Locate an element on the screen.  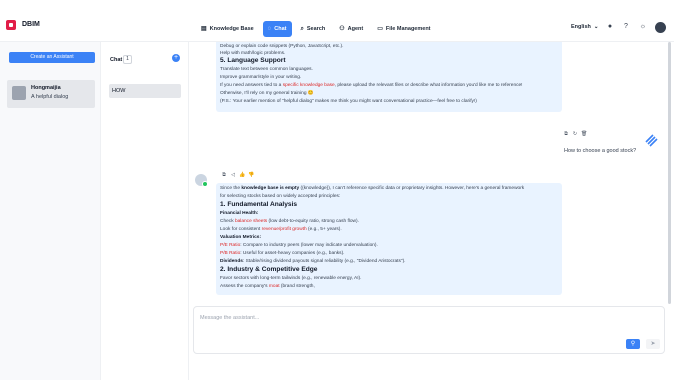
tab-search: ⌕ Search is located at coordinates (313, 29).